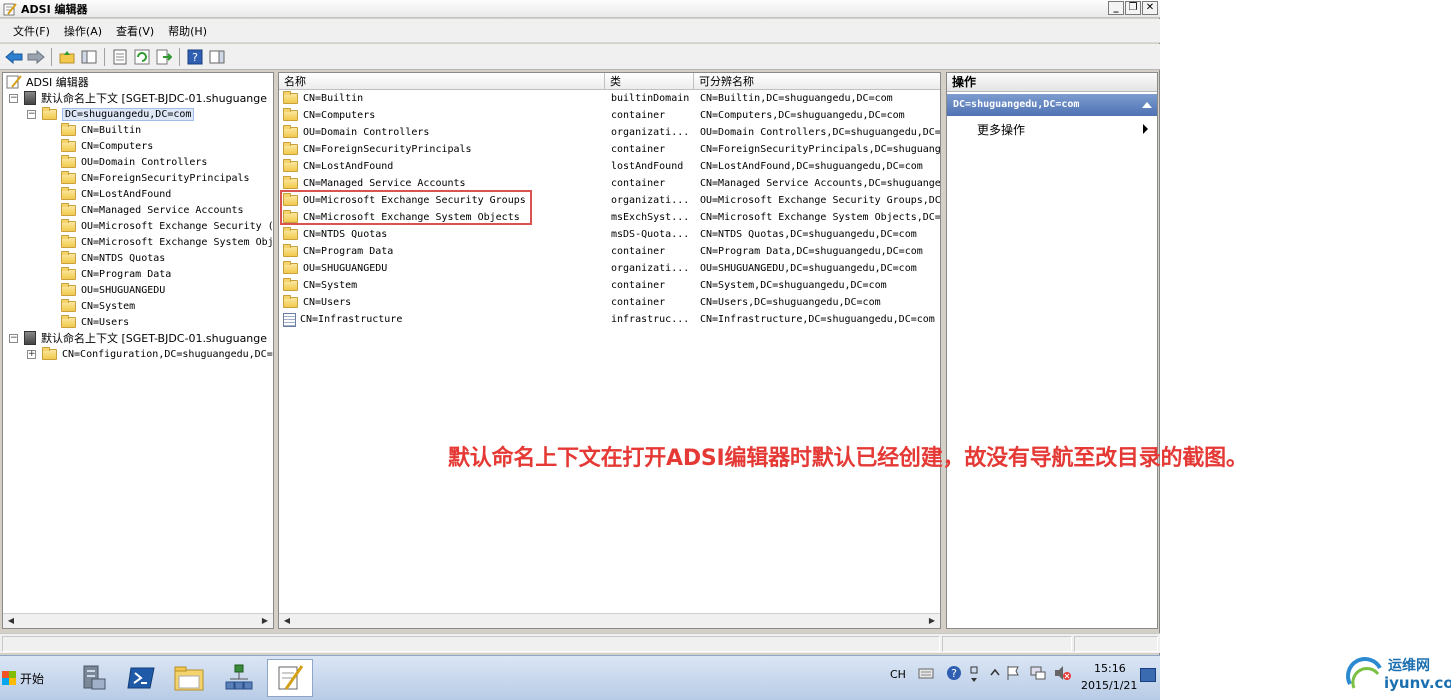 The width and height of the screenshot is (1451, 700). Describe the element at coordinates (926, 673) in the screenshot. I see `keyboard-icon` at that location.